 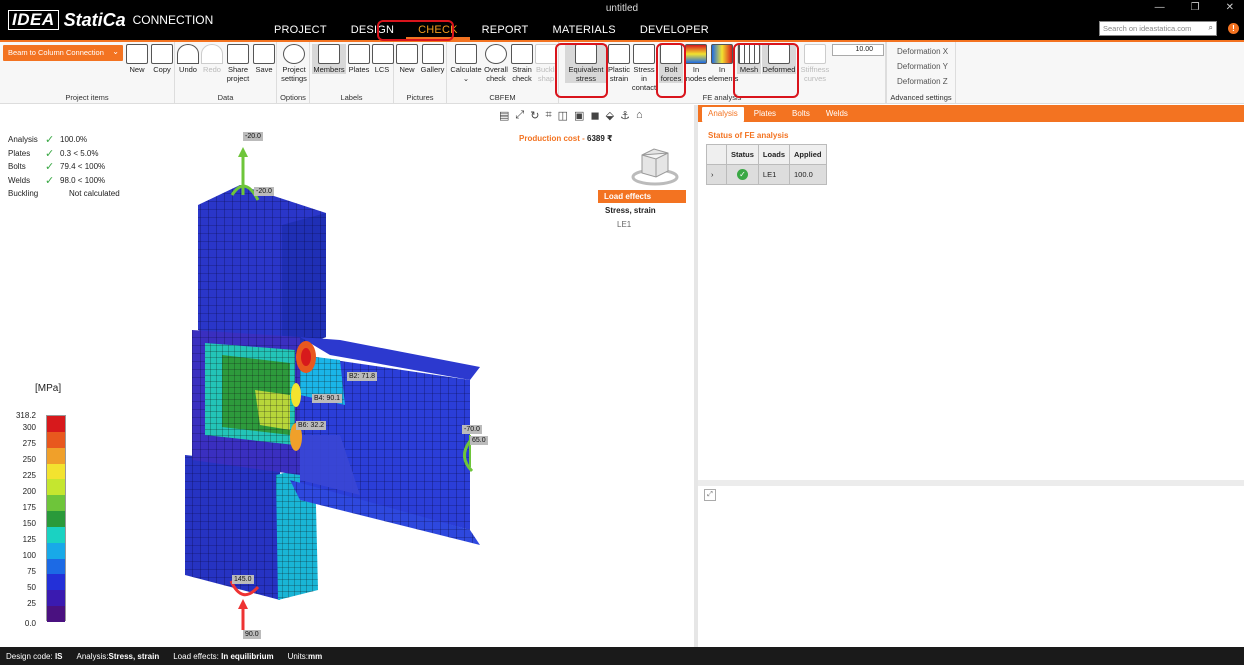 What do you see at coordinates (619, 63) in the screenshot?
I see `plastic-strain-button: Plastic strain` at bounding box center [619, 63].